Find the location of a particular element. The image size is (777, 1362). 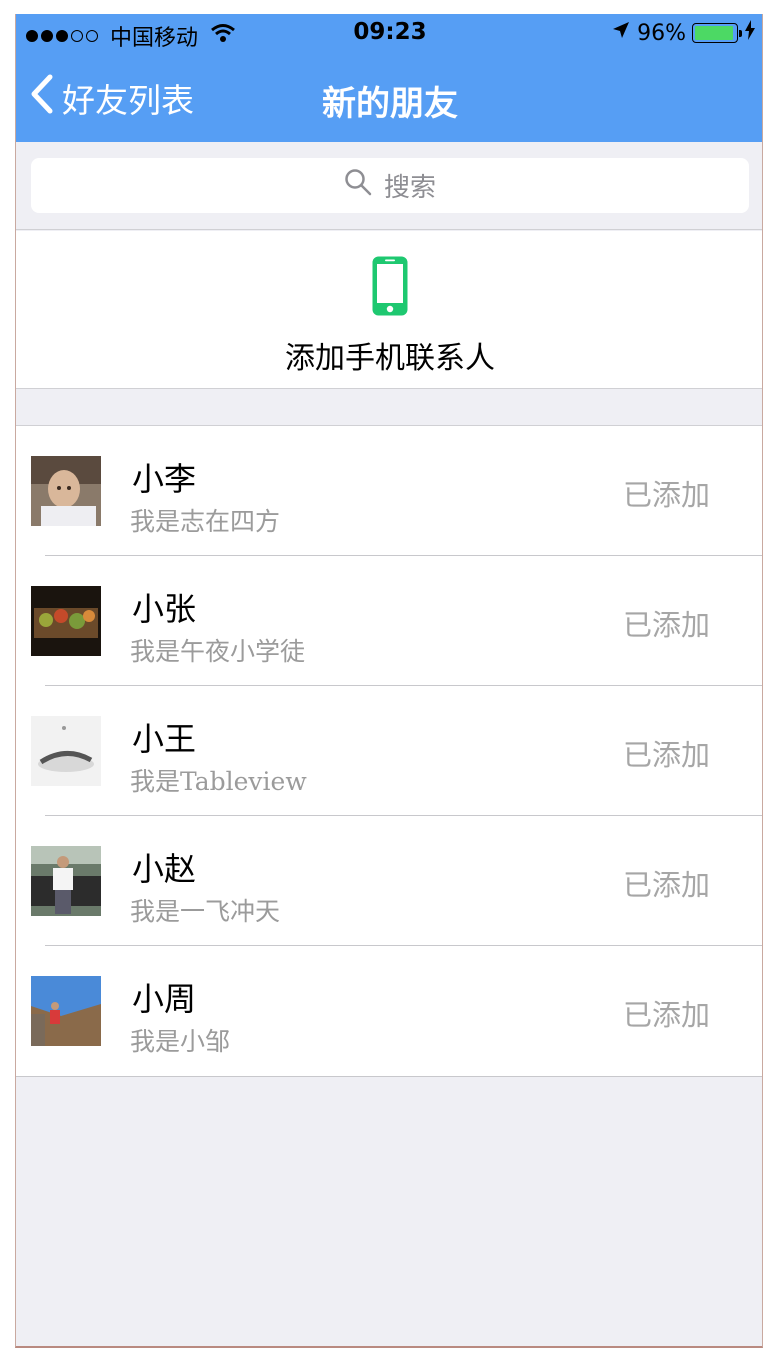

top-bar: 中国移动 09:23 96% 好友列表 新的朋友 is located at coordinates (389, 78).